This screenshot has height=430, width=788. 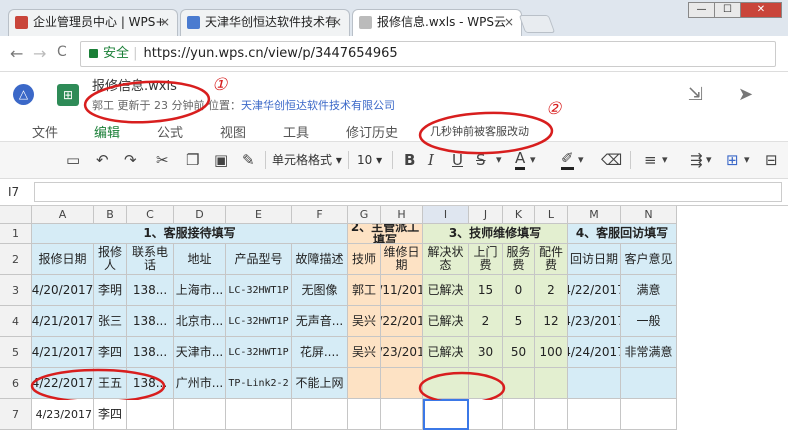 I want to click on wrap-text-icon: ⇶, so click(x=696, y=160).